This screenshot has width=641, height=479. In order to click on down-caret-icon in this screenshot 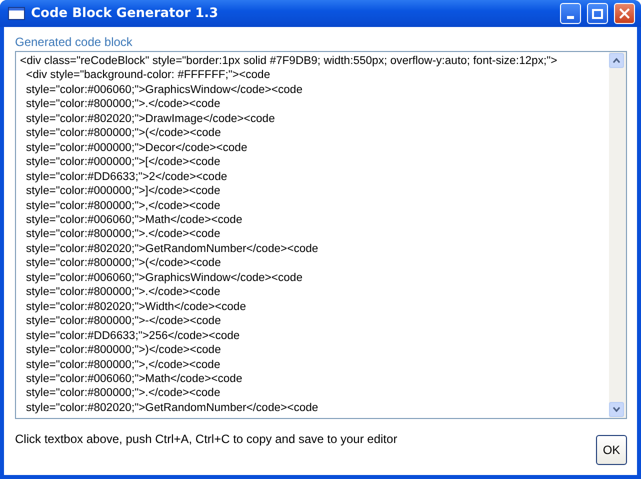, I will do `click(616, 409)`.